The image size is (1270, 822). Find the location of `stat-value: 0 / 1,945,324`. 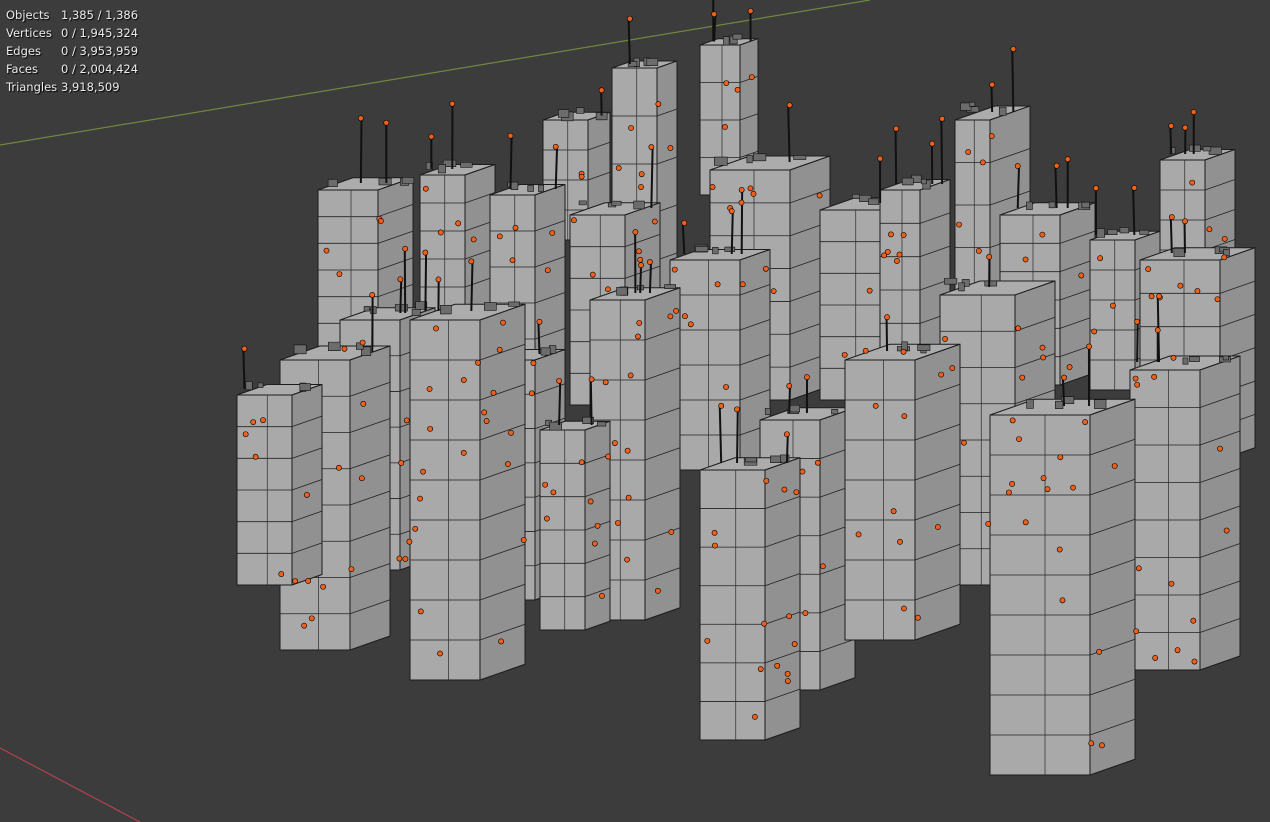

stat-value: 0 / 1,945,324 is located at coordinates (100, 33).